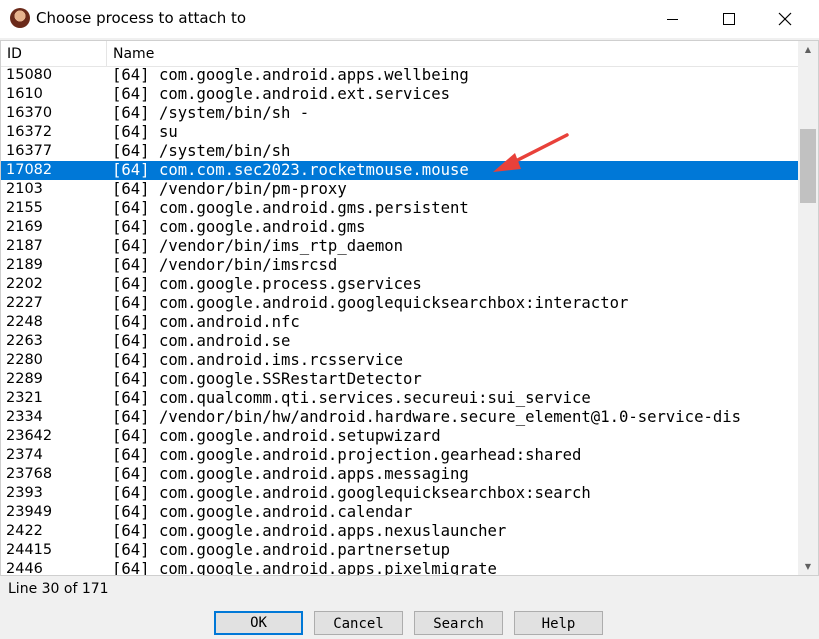 The height and width of the screenshot is (639, 819). What do you see at coordinates (258, 623) in the screenshot?
I see `ok-button: OK` at bounding box center [258, 623].